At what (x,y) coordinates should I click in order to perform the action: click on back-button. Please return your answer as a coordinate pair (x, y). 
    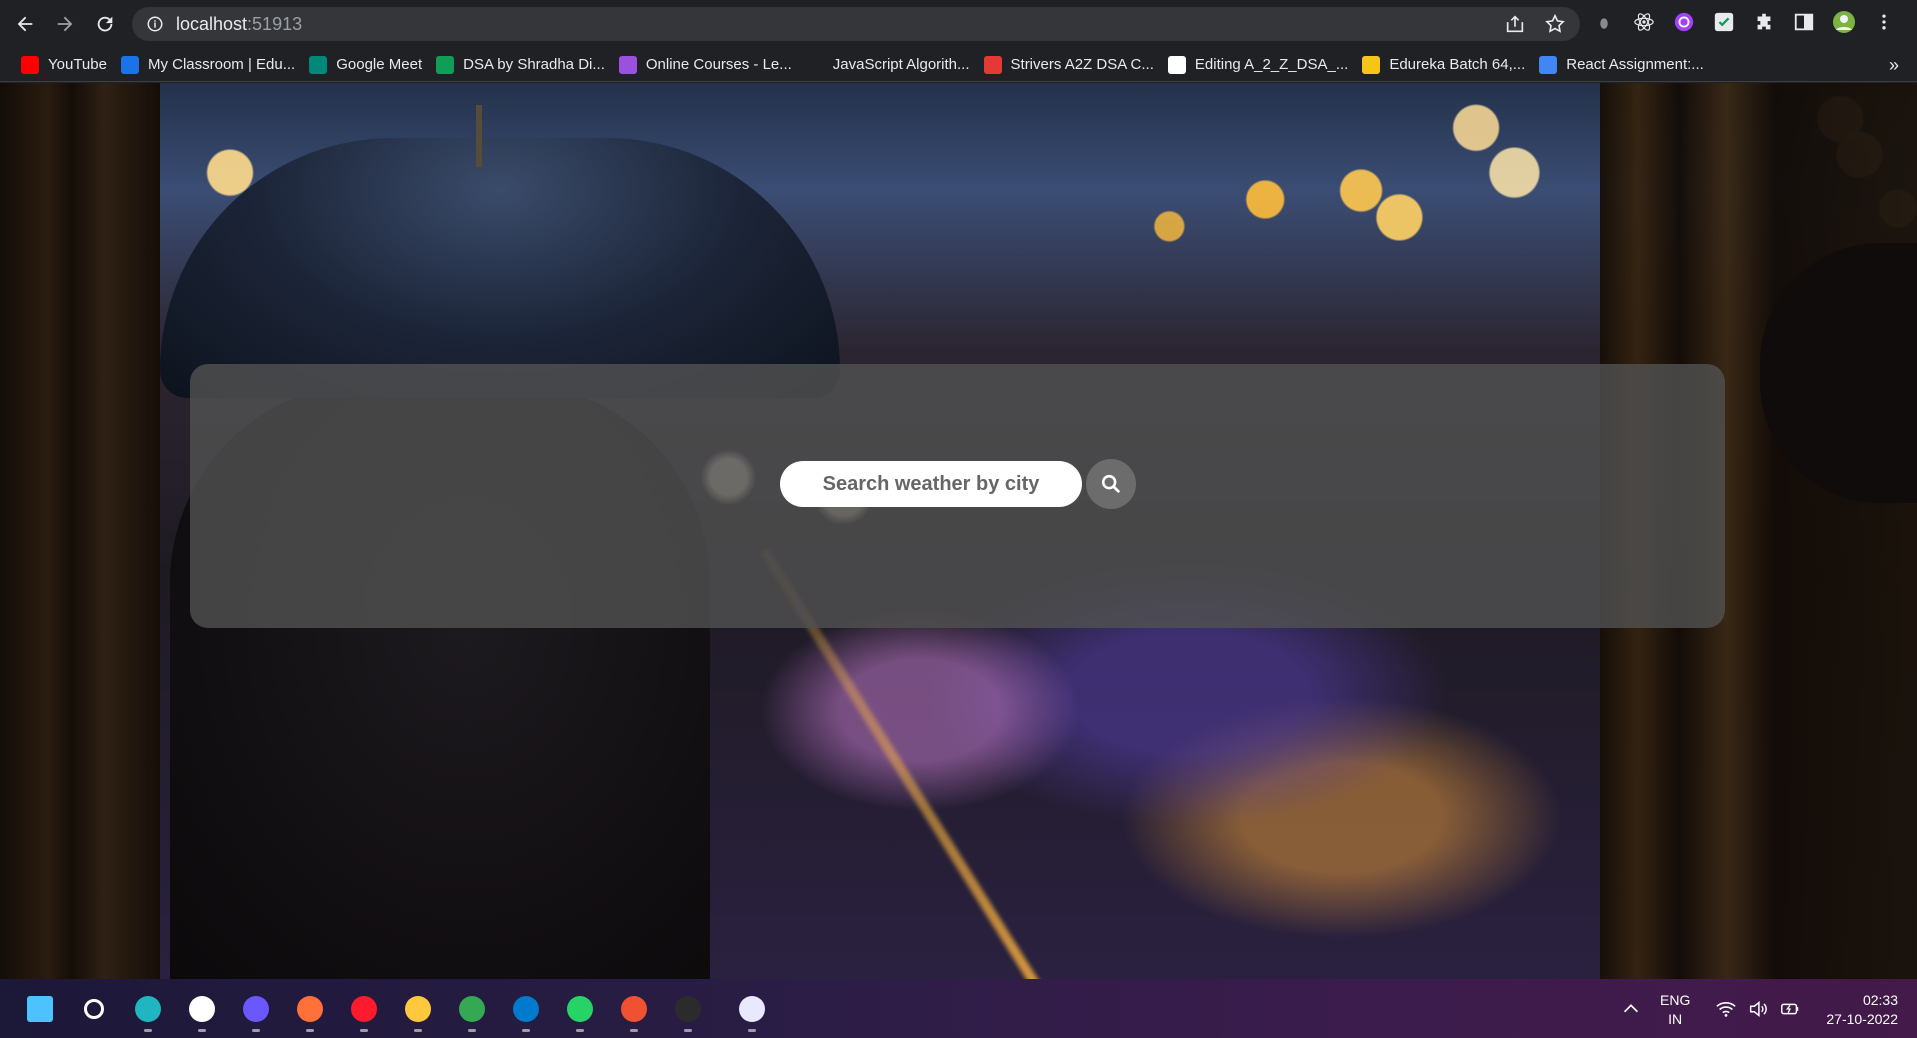
    Looking at the image, I should click on (25, 24).